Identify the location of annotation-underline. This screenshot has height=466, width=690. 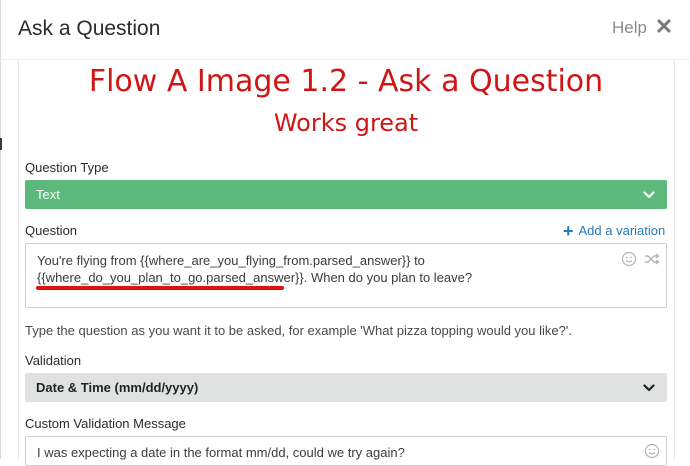
(160, 288).